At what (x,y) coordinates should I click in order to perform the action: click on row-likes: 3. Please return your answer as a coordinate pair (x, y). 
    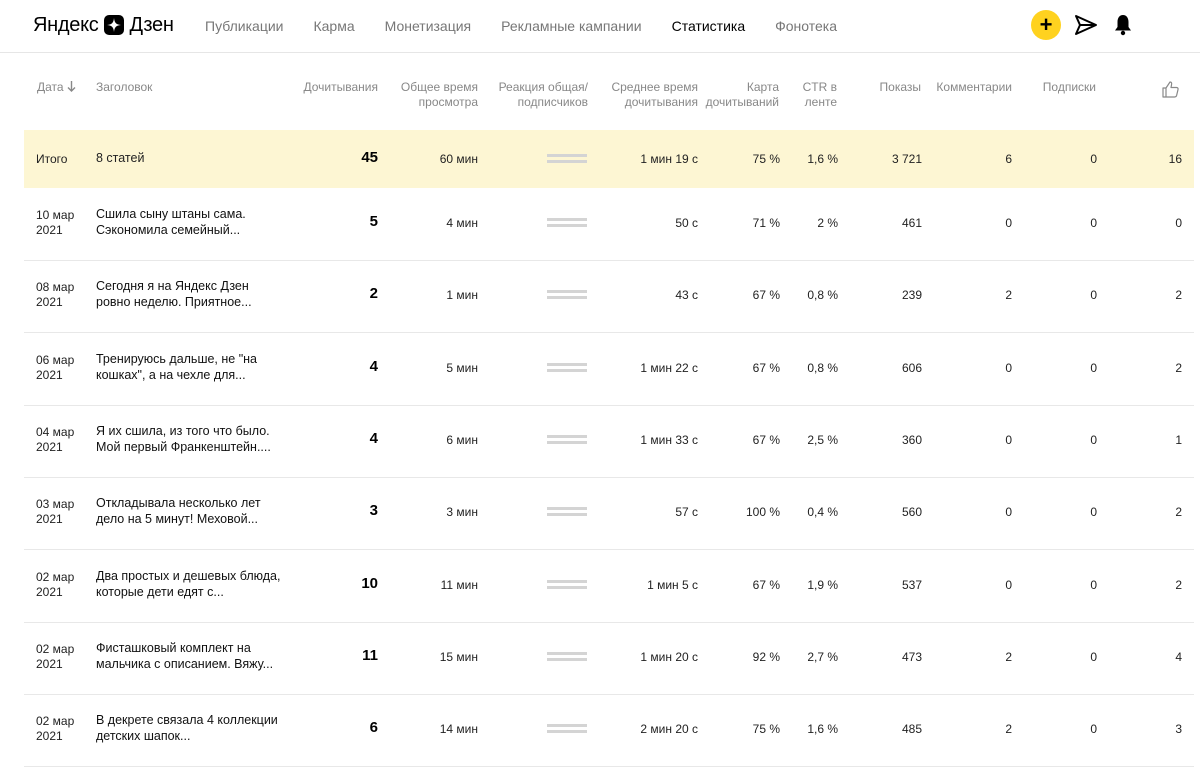
    Looking at the image, I should click on (1178, 729).